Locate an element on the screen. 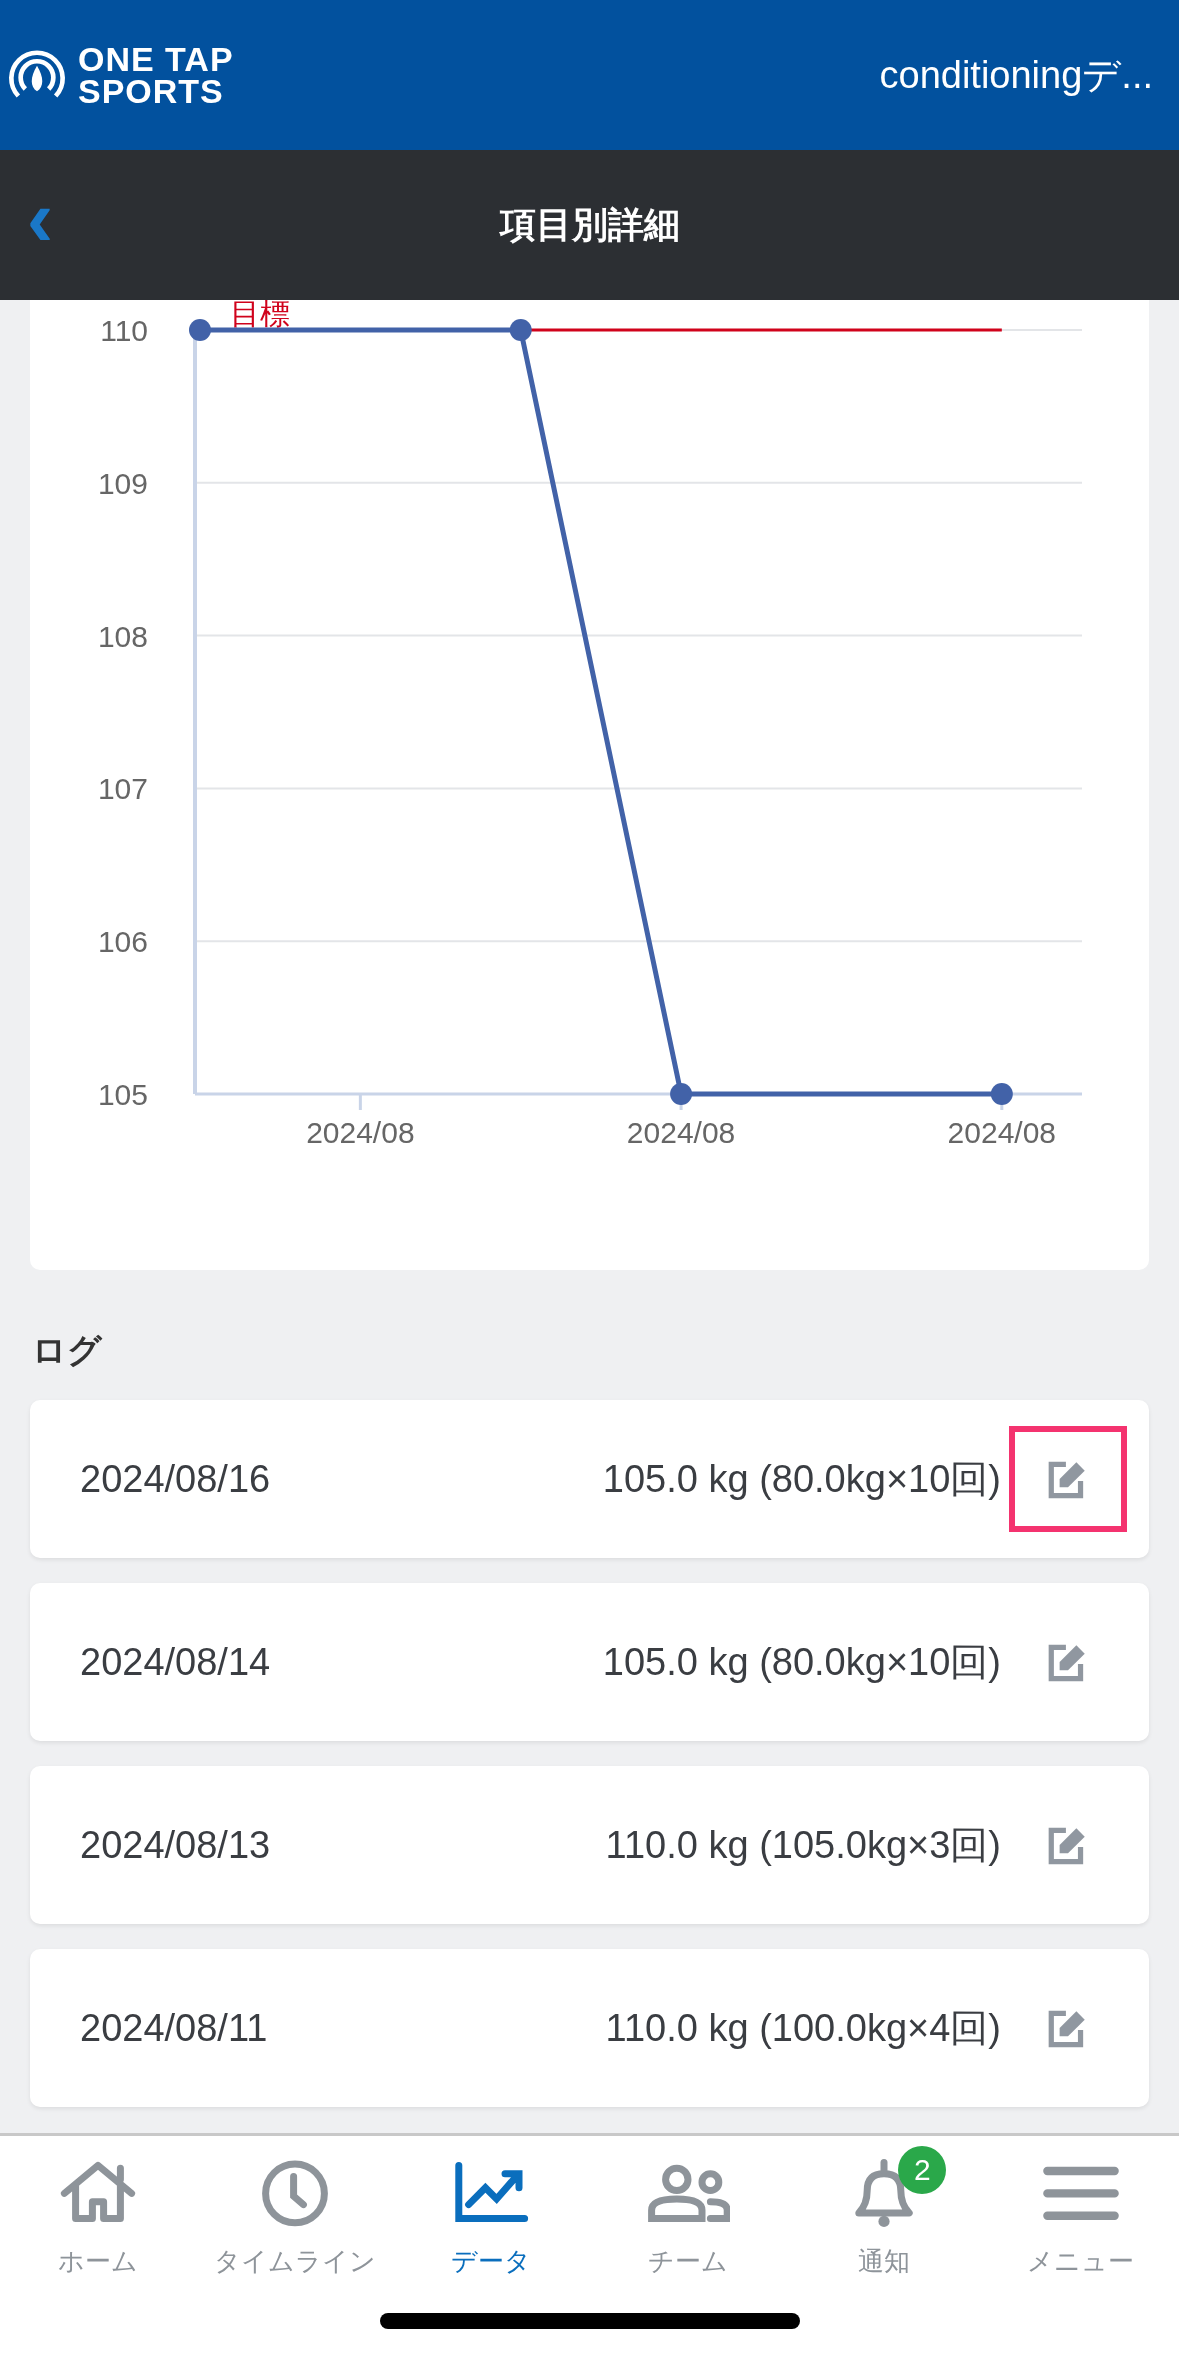  y-tick-label: 107 is located at coordinates (122, 789).